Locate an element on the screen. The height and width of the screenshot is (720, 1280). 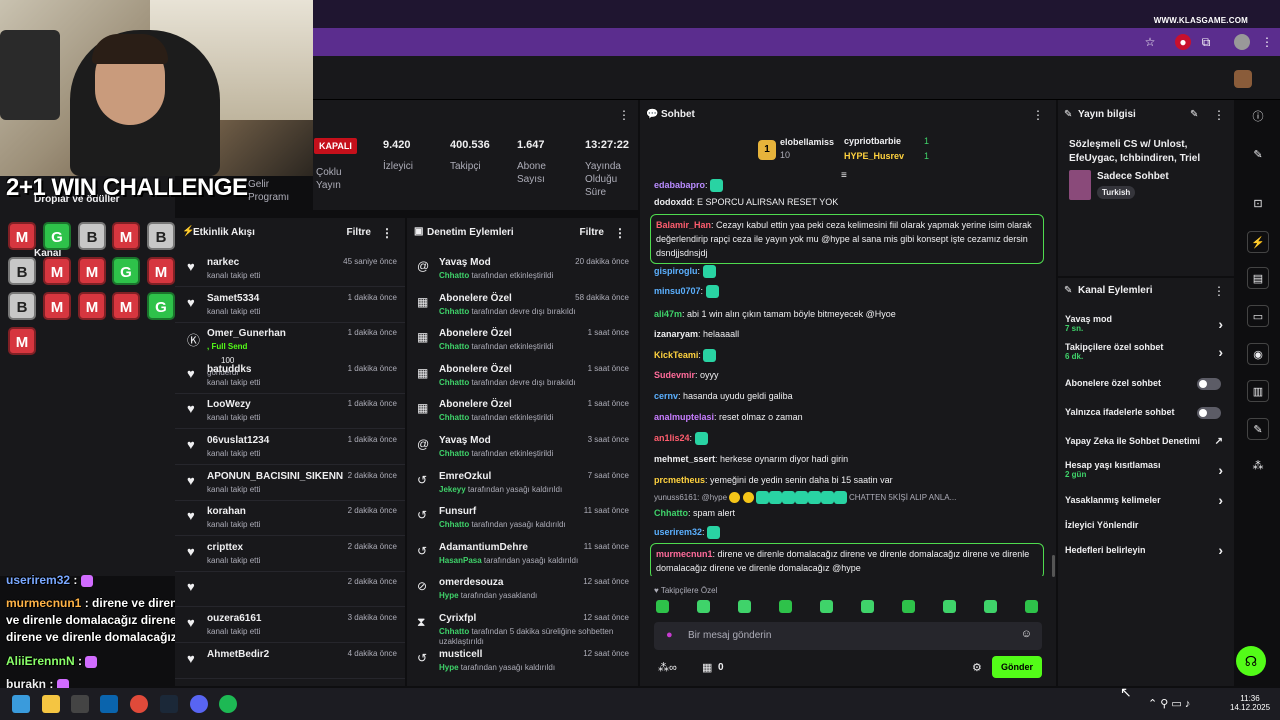
activity-user: AhmetBedir2 is located at coordinates (238, 654).